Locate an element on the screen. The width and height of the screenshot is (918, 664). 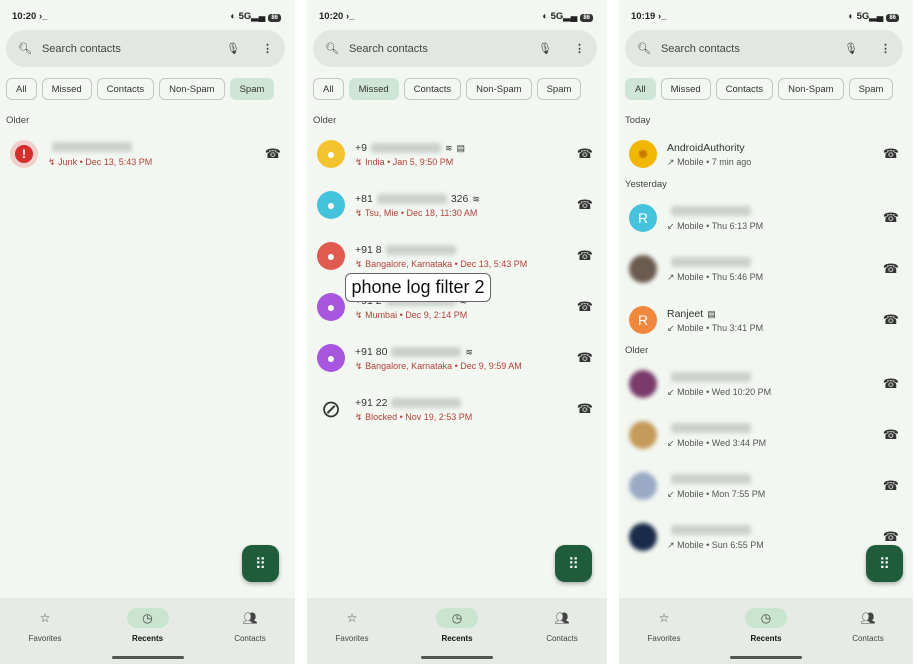
call-log-item: ↙ Mobile • Wed 10:20 PM ☎︎ is located at coordinates (766, 384).